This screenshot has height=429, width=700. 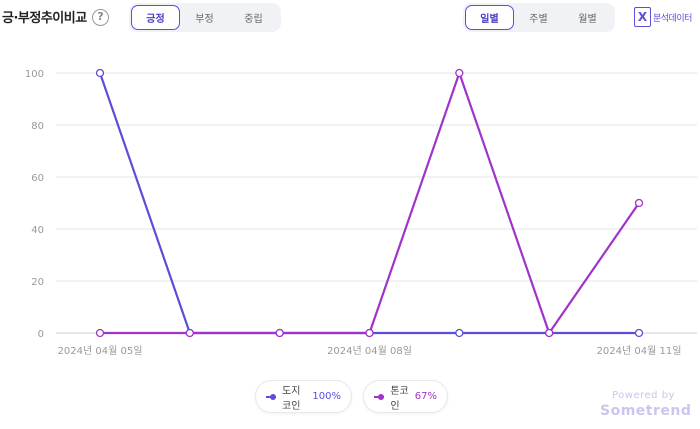 I want to click on y-tick-label: 60, so click(x=37, y=178).